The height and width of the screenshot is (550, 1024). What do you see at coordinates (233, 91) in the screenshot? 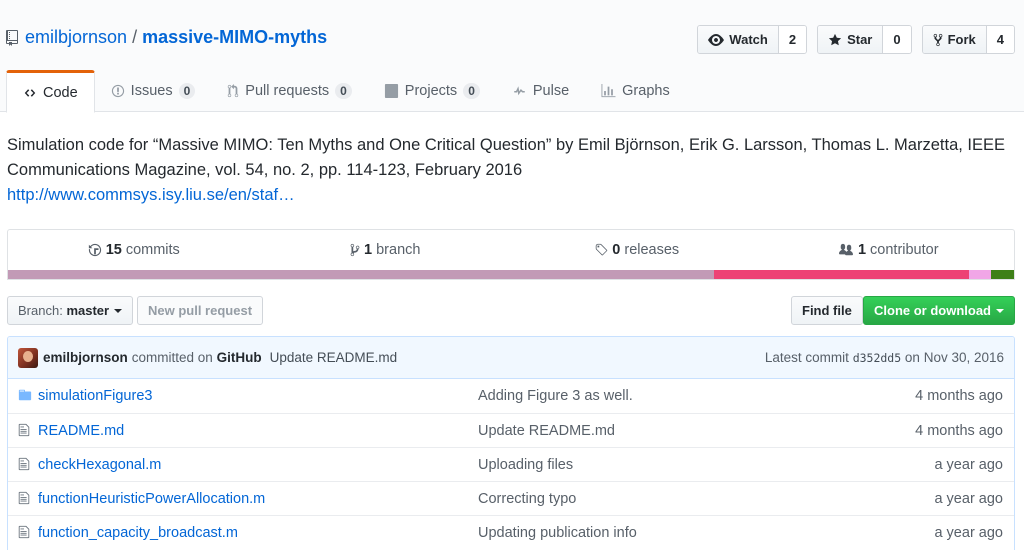
I see `pull-request-icon` at bounding box center [233, 91].